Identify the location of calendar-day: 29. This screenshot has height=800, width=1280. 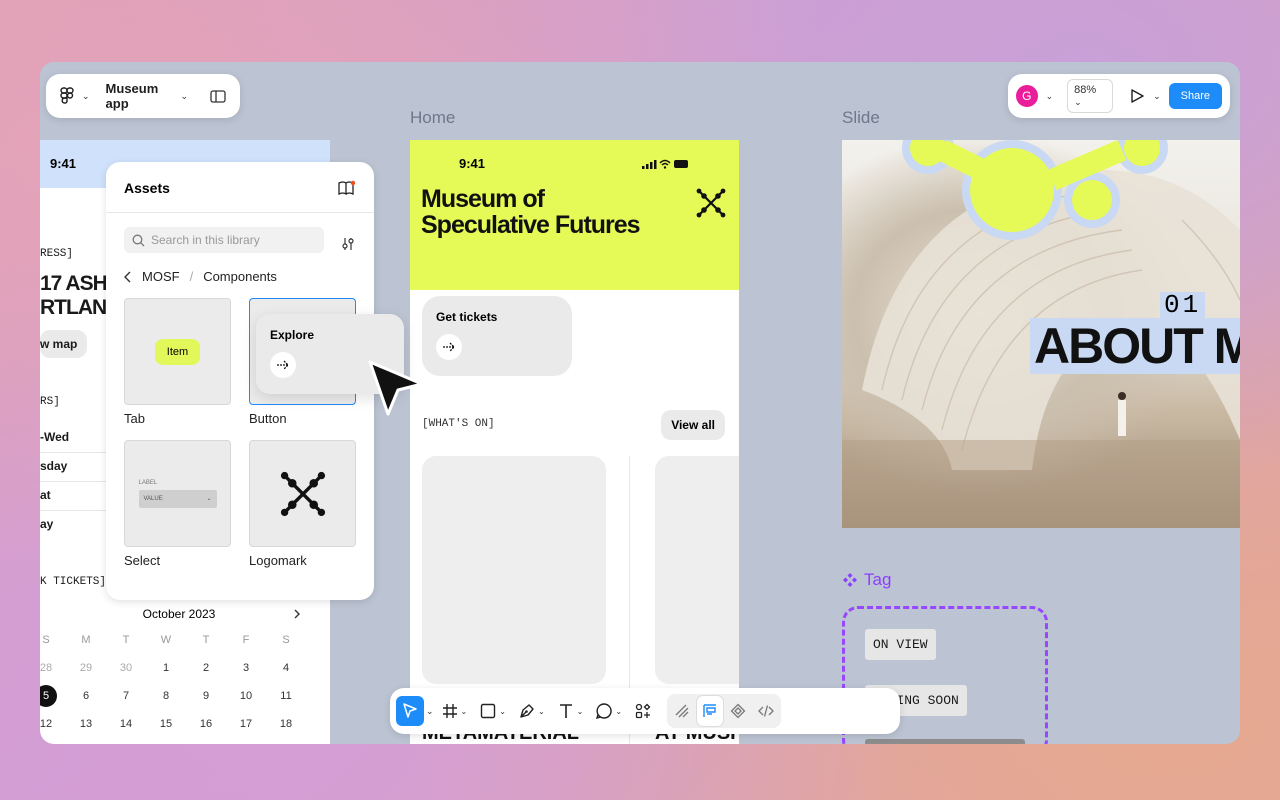
(86, 668).